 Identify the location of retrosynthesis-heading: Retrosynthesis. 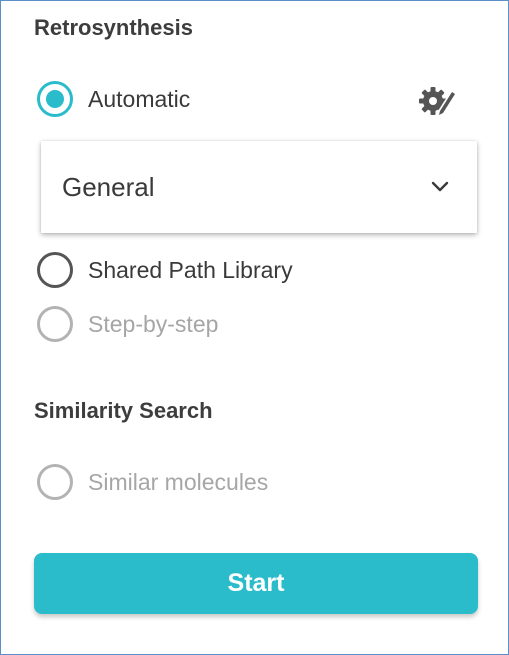
(113, 27).